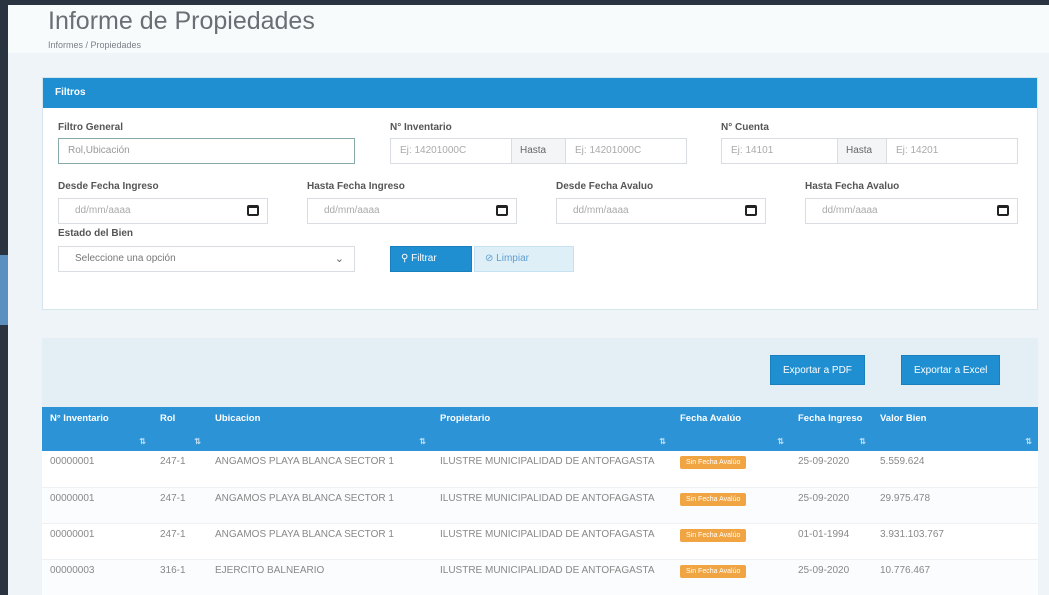 The width and height of the screenshot is (1049, 595). I want to click on inventario-hasta-addon: Hasta, so click(538, 151).